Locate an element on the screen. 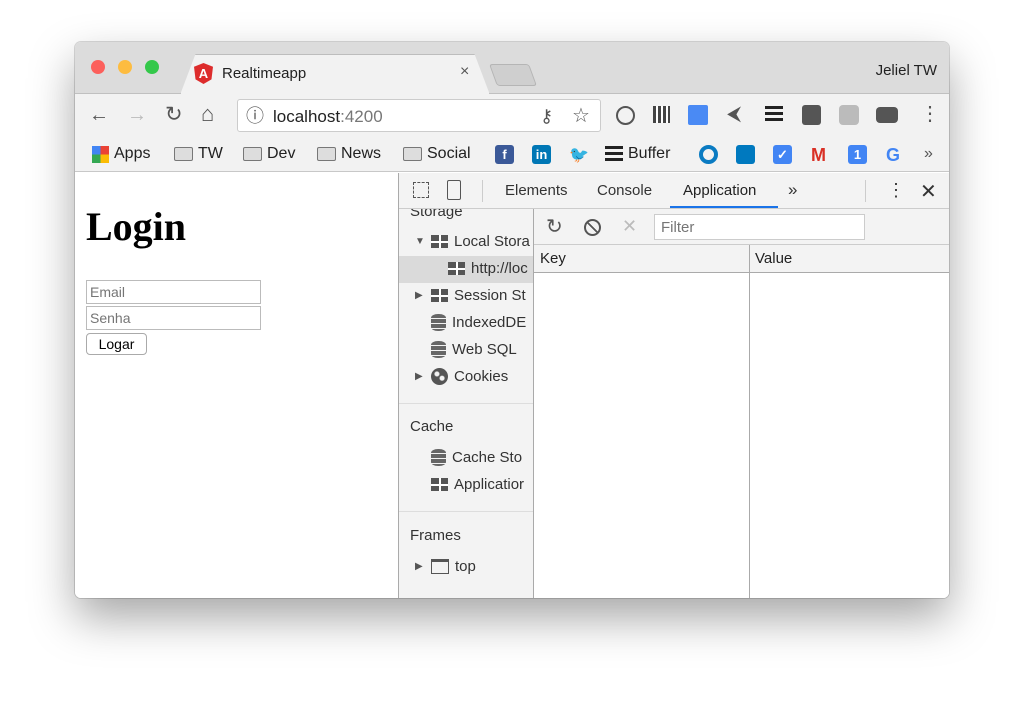 The image size is (1024, 705). menu-icon: ⋮ is located at coordinates (930, 114).